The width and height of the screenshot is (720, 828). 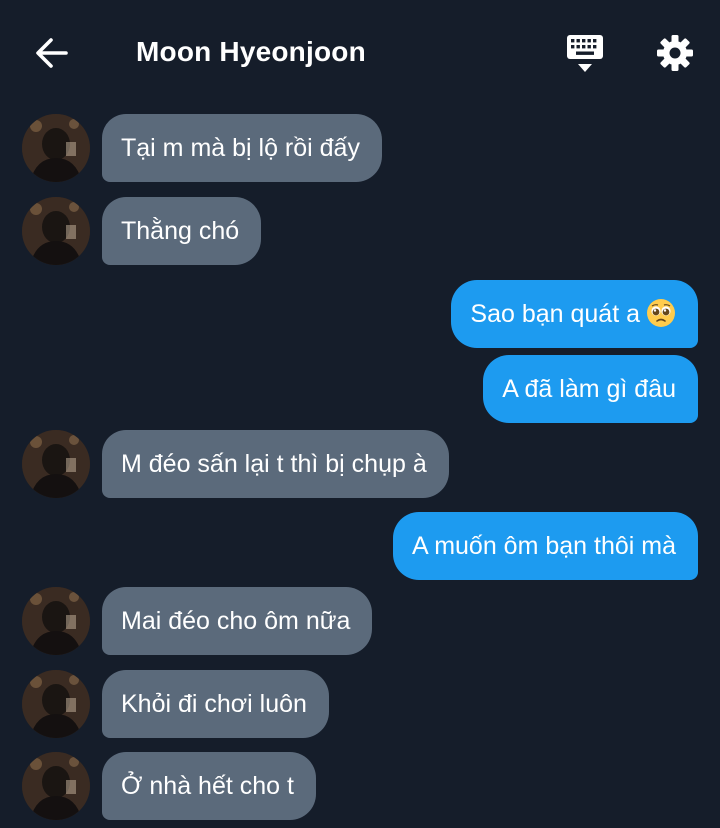 I want to click on chat-header: Moon Hyeonjoon, so click(x=360, y=52).